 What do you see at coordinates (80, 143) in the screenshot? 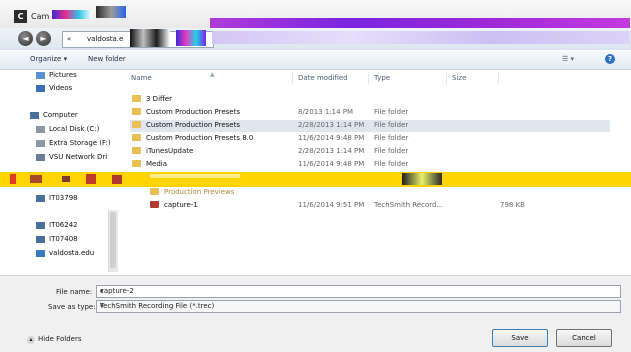
I see `nav-item-label: Extra Storage (F:)` at bounding box center [80, 143].